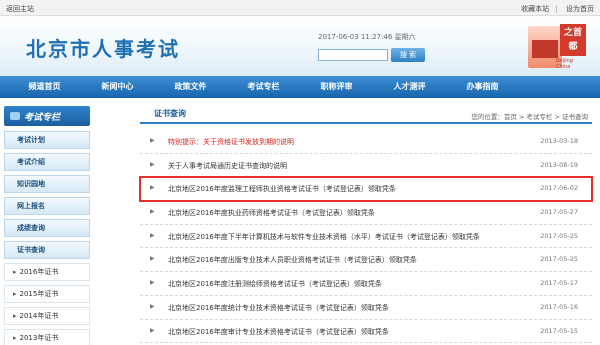 The height and width of the screenshot is (345, 600). I want to click on sidebar-item-knowledge: 知识园地, so click(47, 184).